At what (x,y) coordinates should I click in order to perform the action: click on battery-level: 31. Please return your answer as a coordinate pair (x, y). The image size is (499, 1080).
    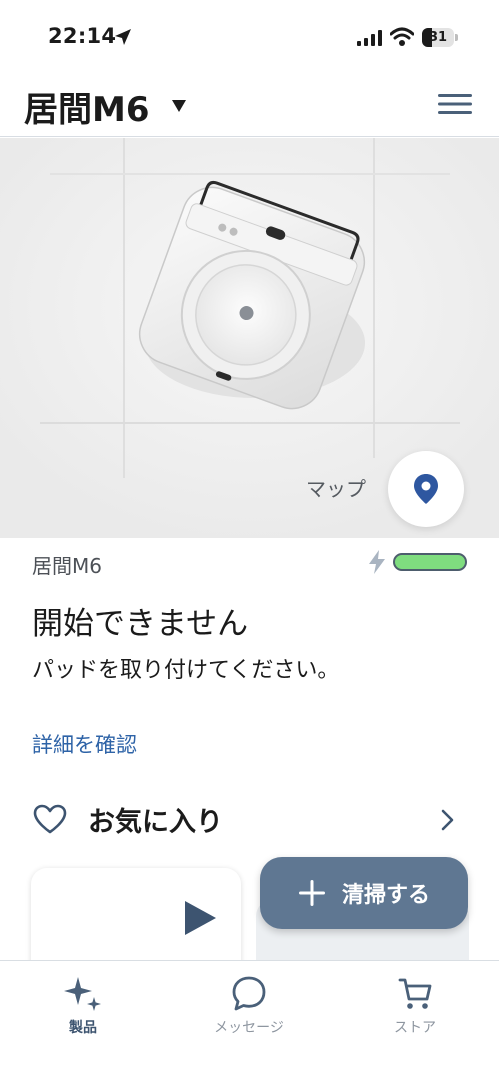
    Looking at the image, I should click on (438, 37).